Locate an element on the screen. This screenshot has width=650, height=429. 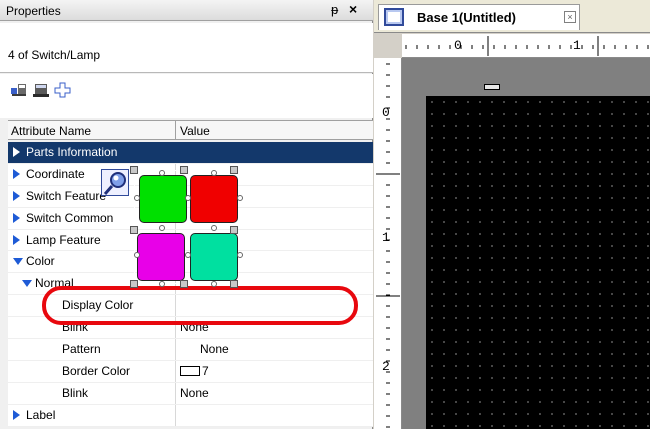
horizontal-ruler: 0 1 is located at coordinates (526, 46).